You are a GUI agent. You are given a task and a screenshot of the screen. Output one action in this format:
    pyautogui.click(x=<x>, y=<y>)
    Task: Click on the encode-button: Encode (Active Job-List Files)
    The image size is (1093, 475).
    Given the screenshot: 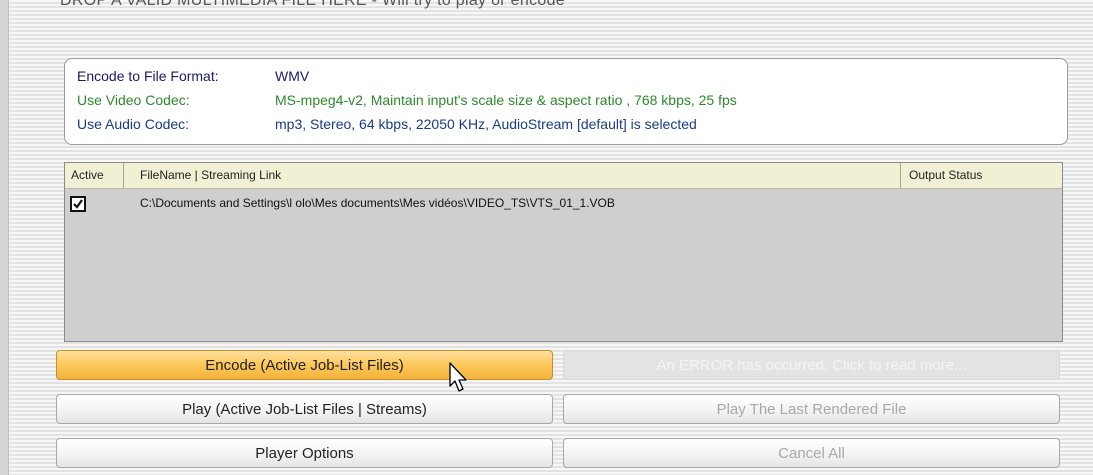 What is the action you would take?
    pyautogui.click(x=304, y=365)
    